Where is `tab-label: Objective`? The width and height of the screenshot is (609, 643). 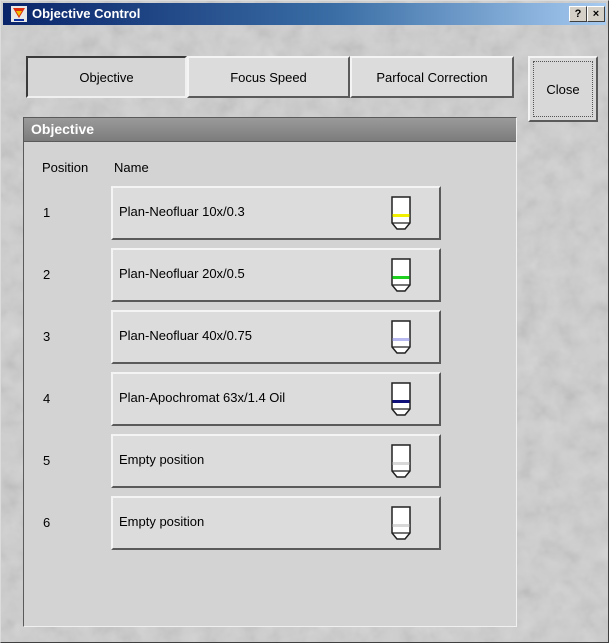
tab-label: Objective is located at coordinates (106, 77).